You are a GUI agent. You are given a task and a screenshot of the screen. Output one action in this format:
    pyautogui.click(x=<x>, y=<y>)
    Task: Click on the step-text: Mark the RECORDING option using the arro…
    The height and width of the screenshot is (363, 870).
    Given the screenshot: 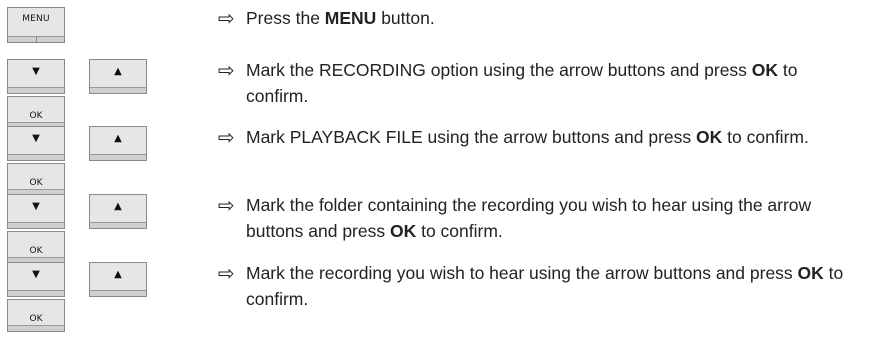 What is the action you would take?
    pyautogui.click(x=538, y=83)
    